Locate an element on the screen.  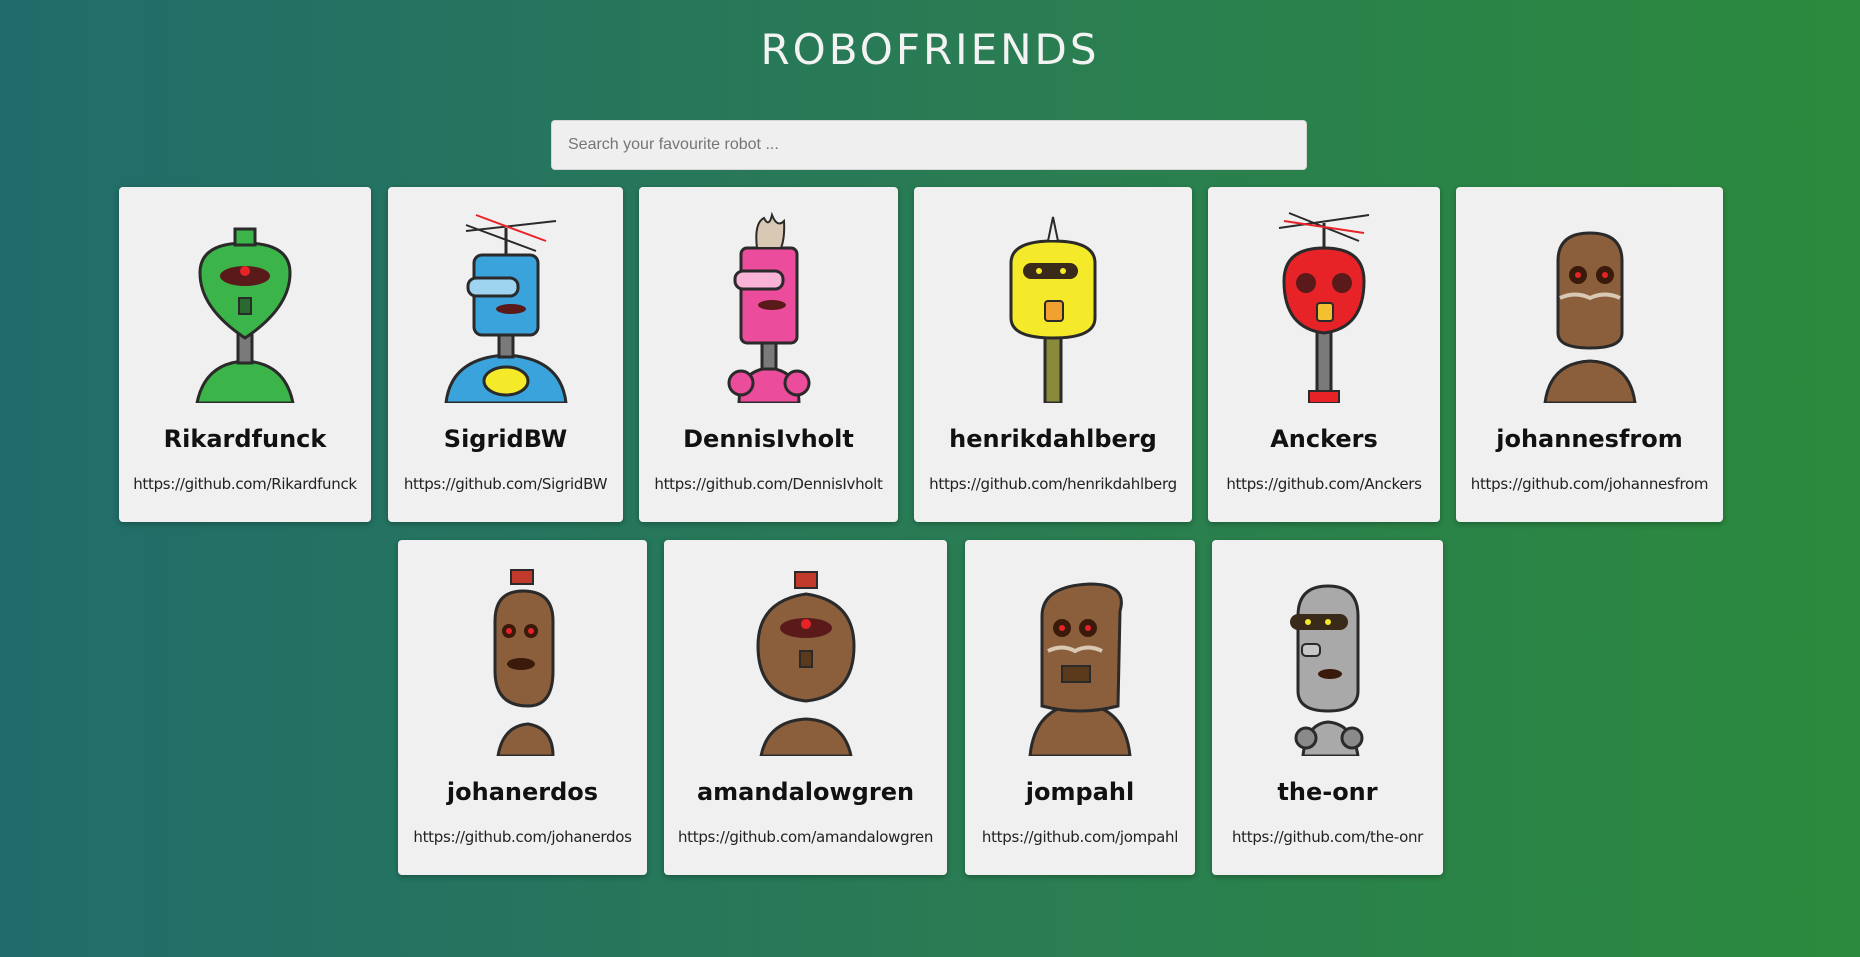
robot-url: https://github.com/SigridBW is located at coordinates (505, 484).